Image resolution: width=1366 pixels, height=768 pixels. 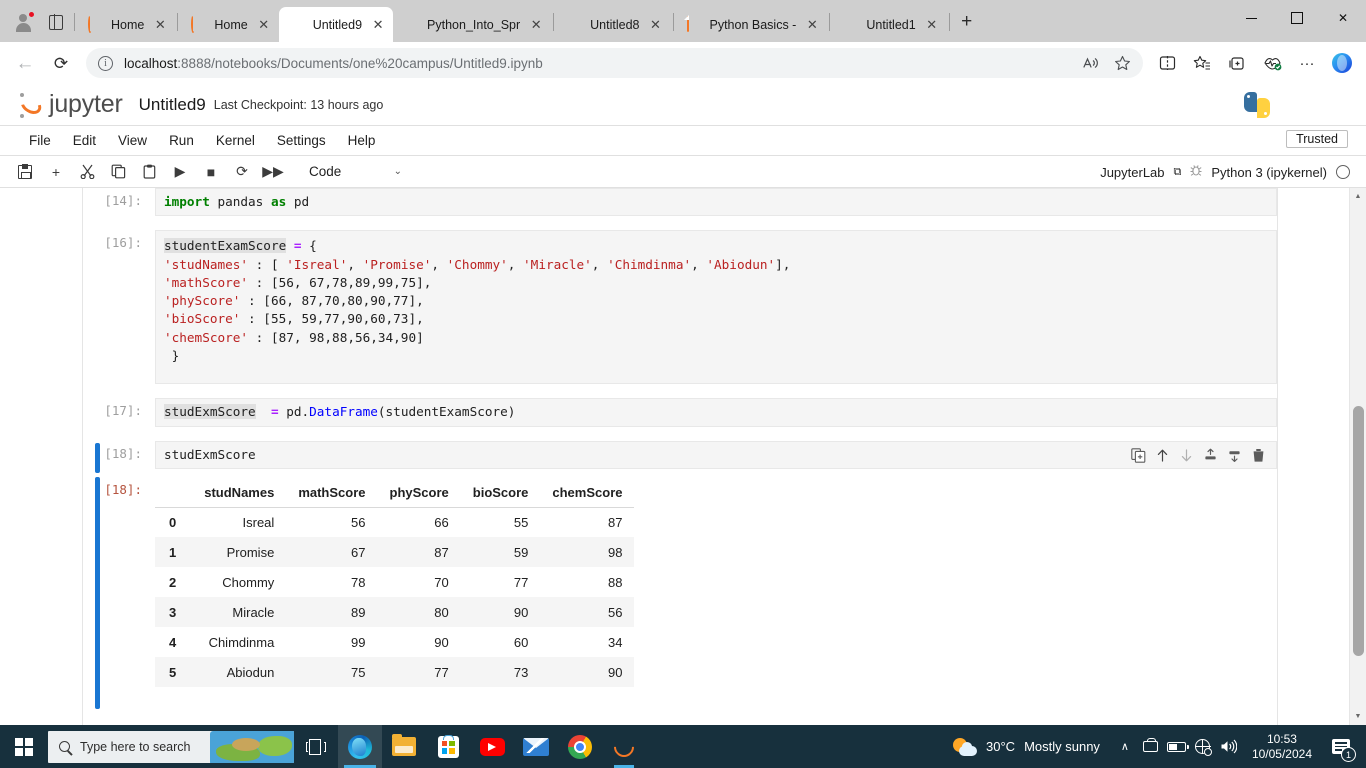 What do you see at coordinates (1341, 746) in the screenshot?
I see `notifications-button: 1` at bounding box center [1341, 746].